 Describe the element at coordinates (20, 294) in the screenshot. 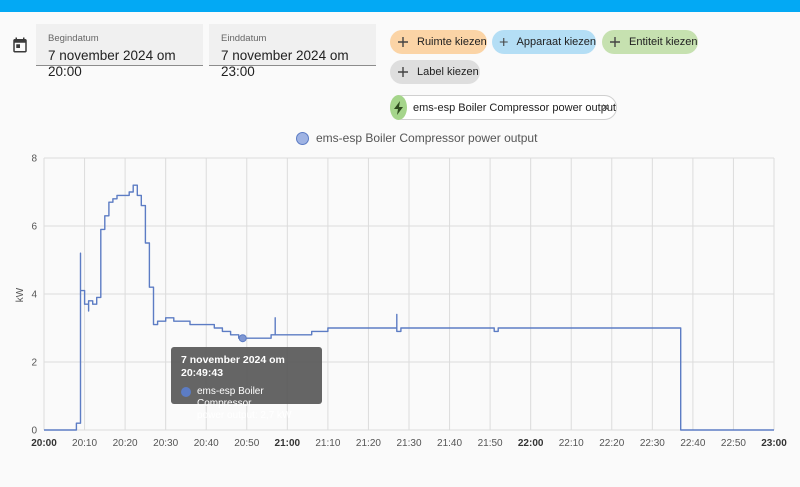

I see `y-axis-label: kW` at that location.